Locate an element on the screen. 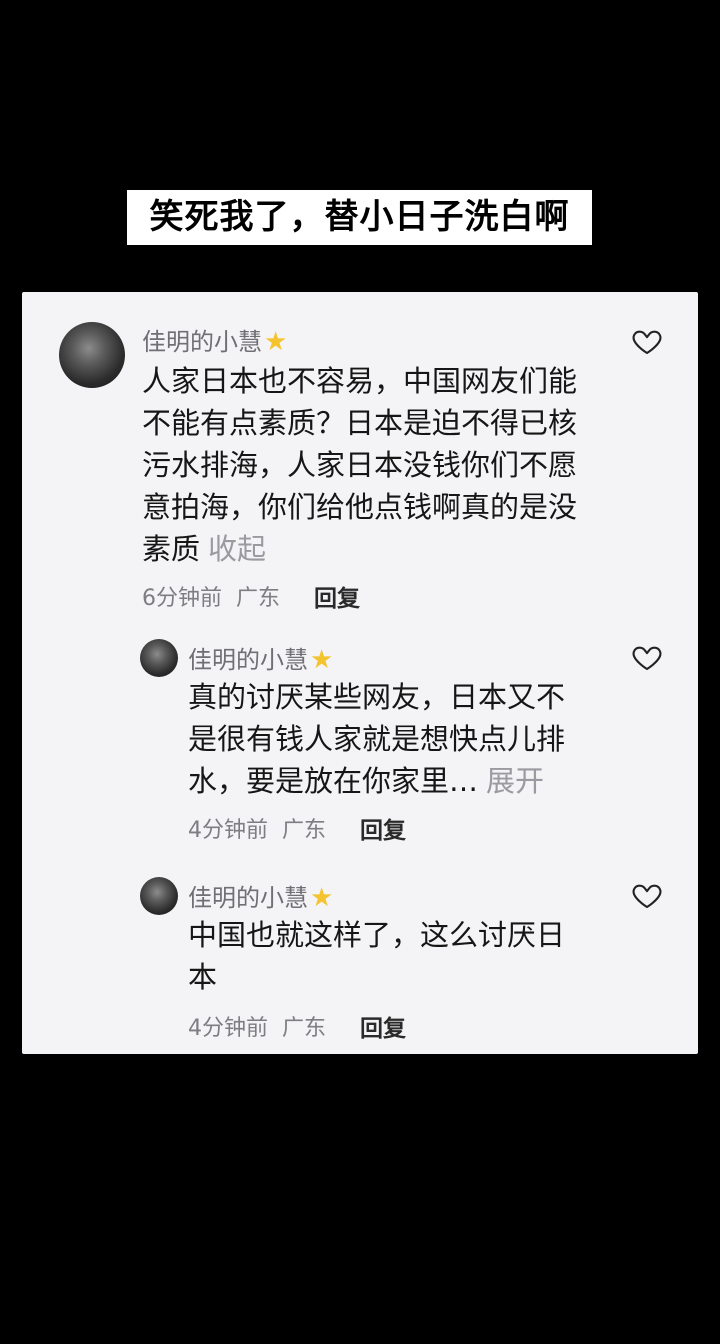 The image size is (720, 1344). comment-text: 真的讨厌某些网友，日本又不是很有钱人家就是想快点儿排水，要是放在你家里… 展开 is located at coordinates (378, 739).